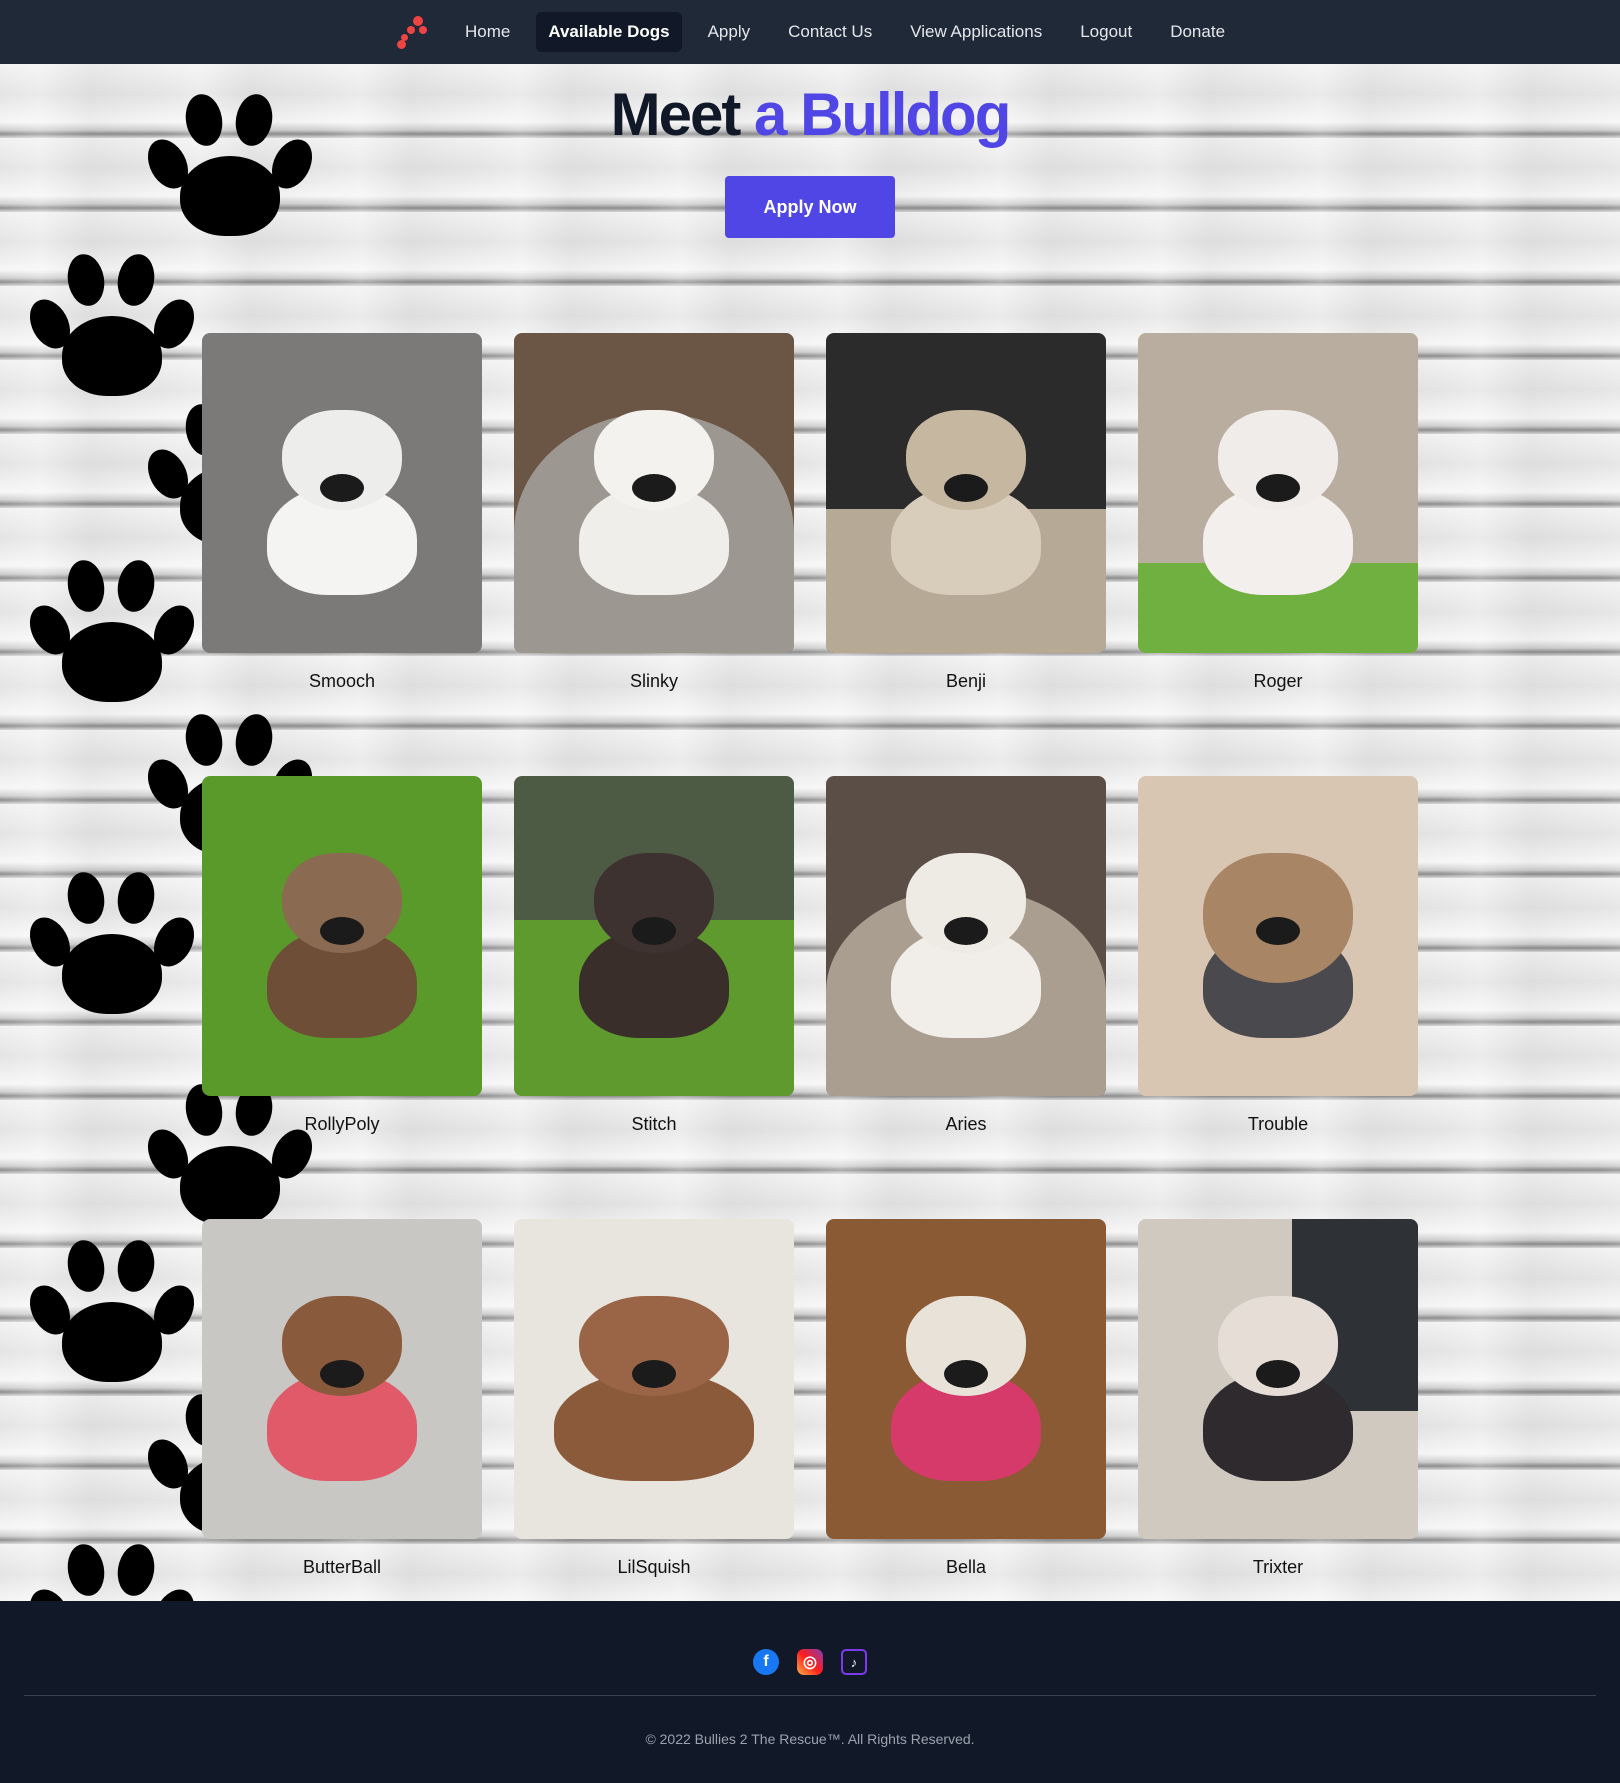 This screenshot has width=1620, height=1783. What do you see at coordinates (966, 1567) in the screenshot?
I see `dog-name: Bella` at bounding box center [966, 1567].